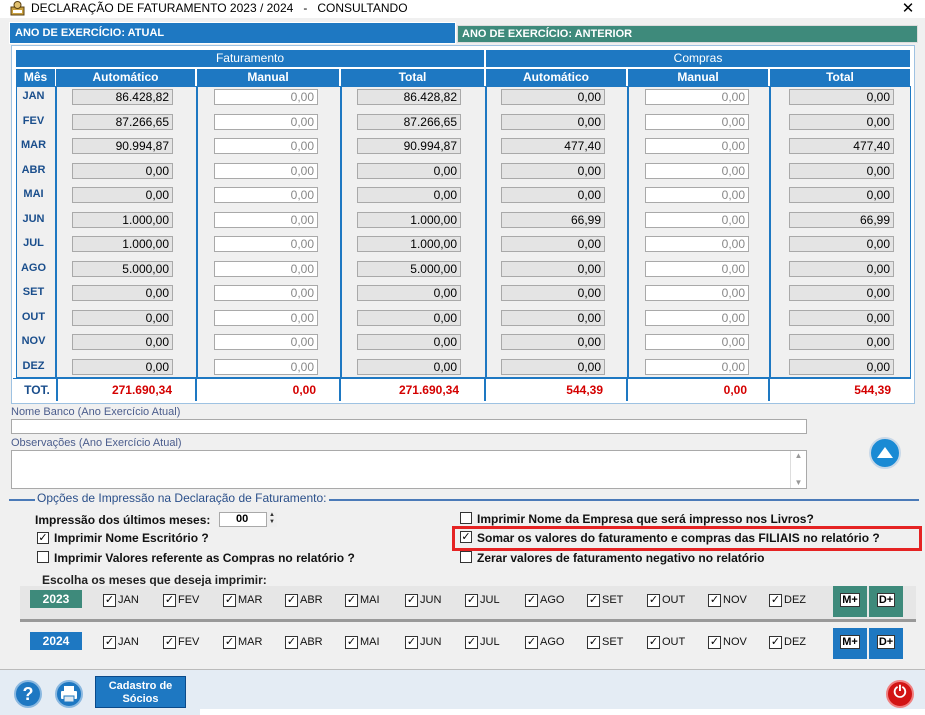  I want to click on nome-empresa-checkbox, so click(466, 518).